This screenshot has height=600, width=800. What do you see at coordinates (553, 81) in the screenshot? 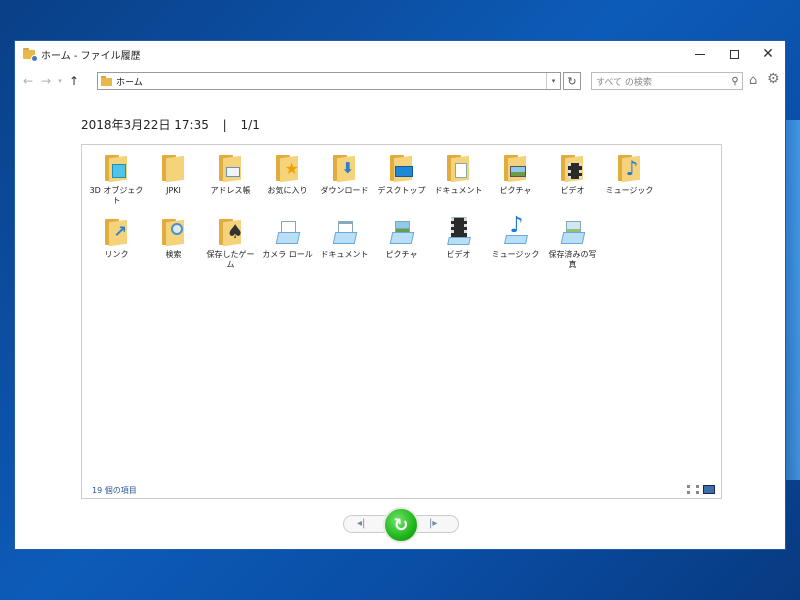
I see `address-dropdown-icon: ▾` at bounding box center [553, 81].